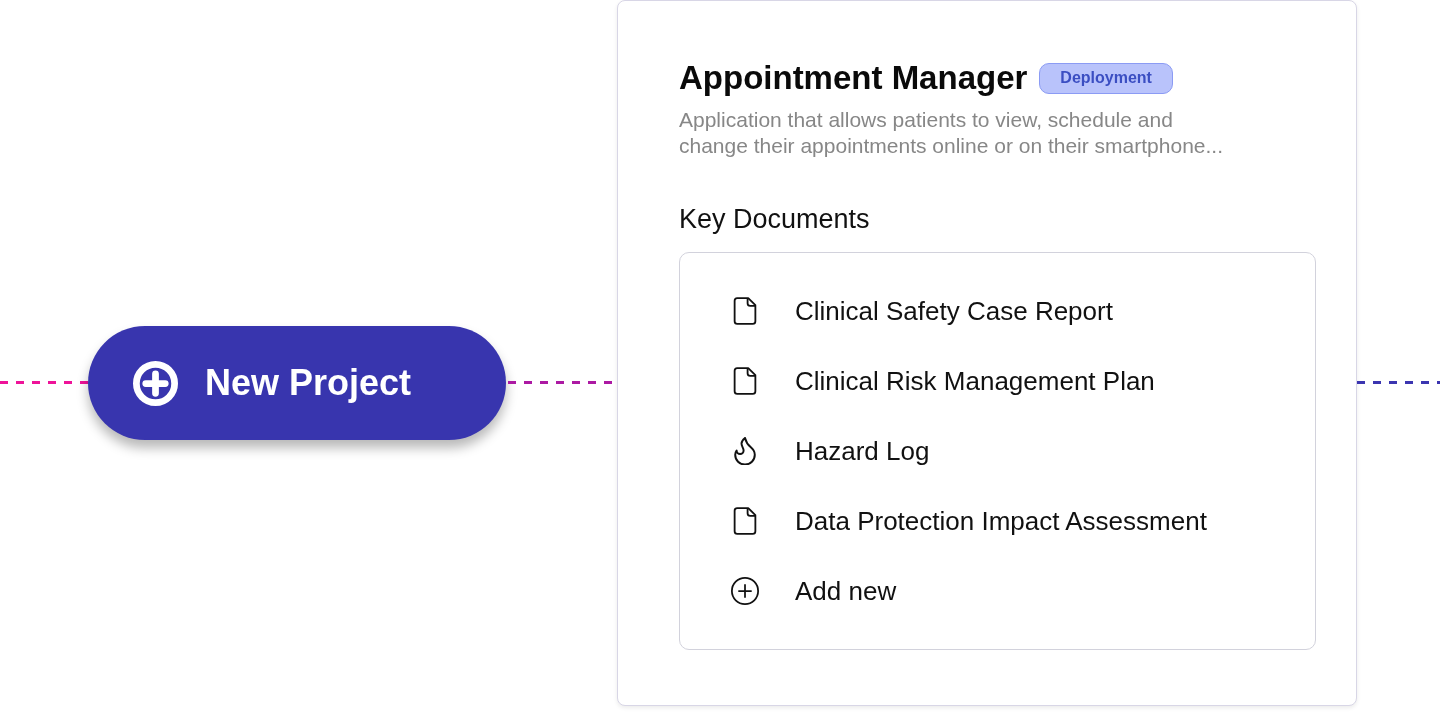  What do you see at coordinates (775, 219) in the screenshot?
I see `section-heading: Key Documents` at bounding box center [775, 219].